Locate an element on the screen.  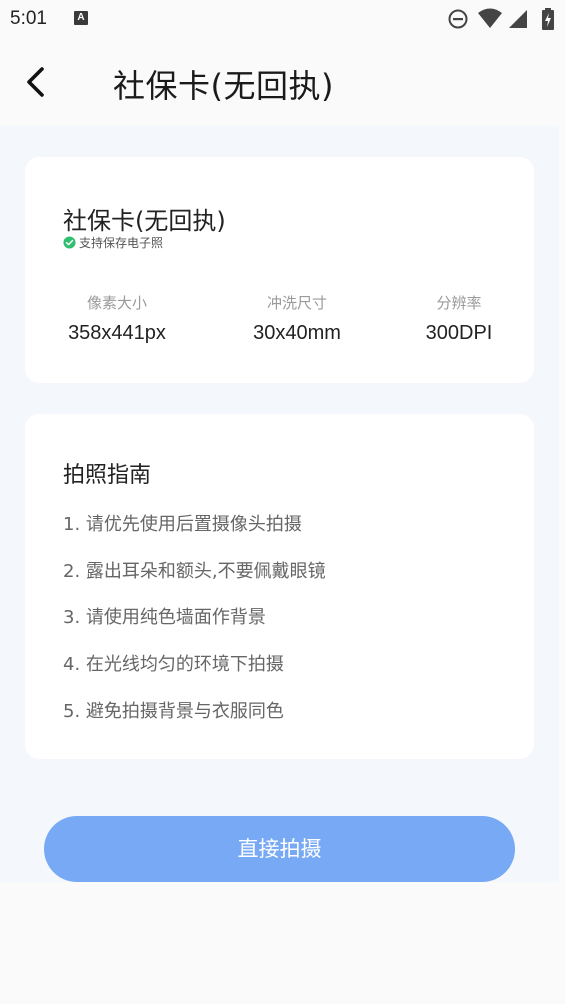
shoot-directly-button: 直接拍摄 is located at coordinates (279, 849).